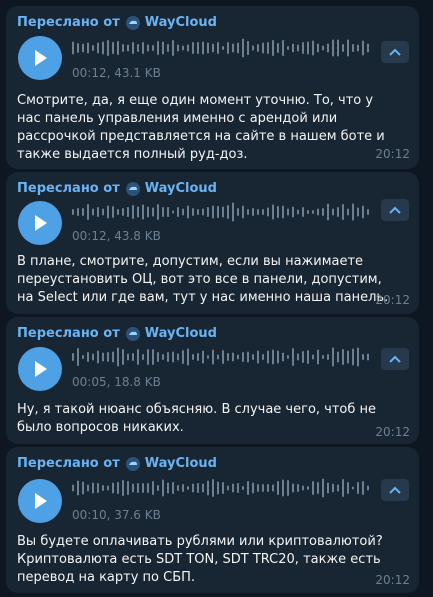 This screenshot has width=433, height=597. Describe the element at coordinates (116, 382) in the screenshot. I see `voice-meta: 00:05, 18.8 KB` at that location.